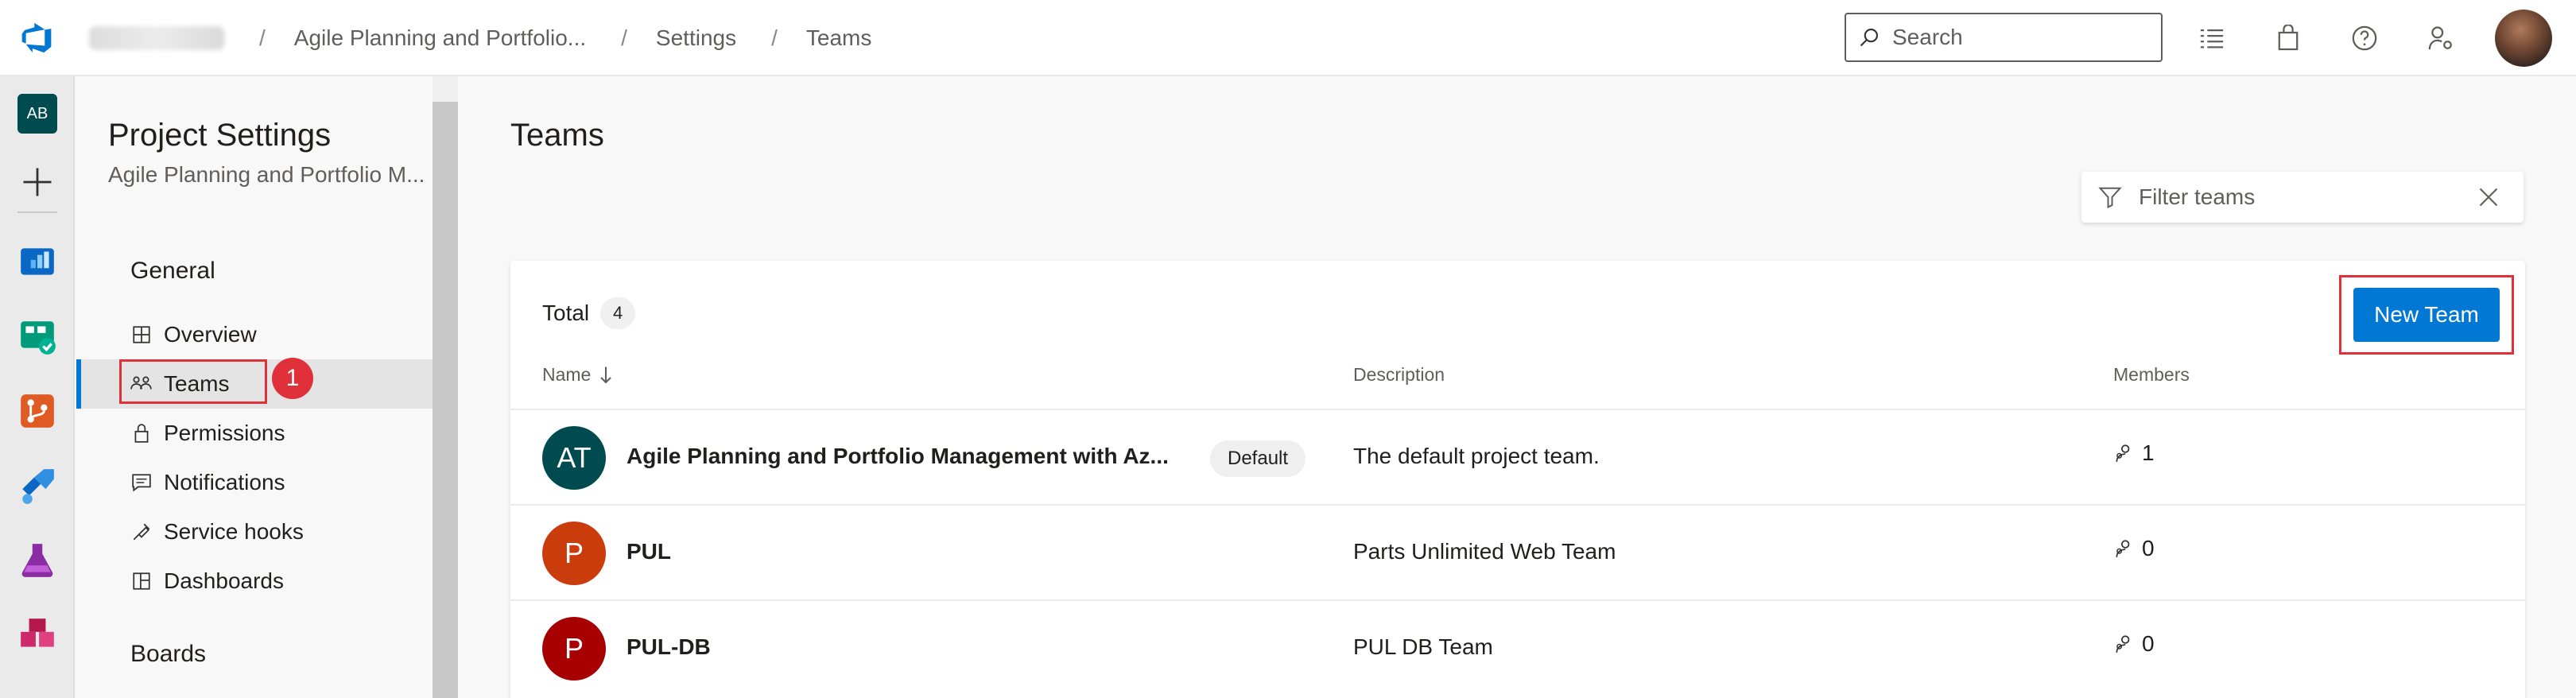 This screenshot has width=2576, height=698. What do you see at coordinates (141, 433) in the screenshot?
I see `lock-icon` at bounding box center [141, 433].